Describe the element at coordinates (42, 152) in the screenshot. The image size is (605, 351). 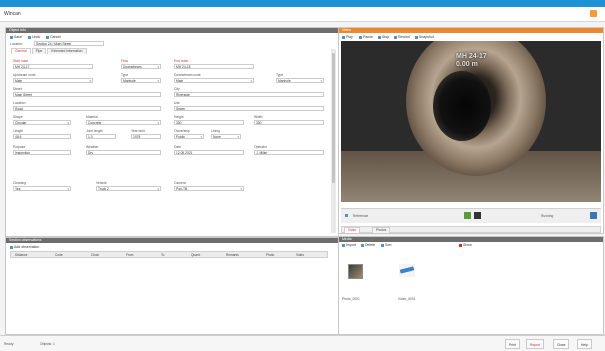
I see `purpose-input: Inspection` at that location.